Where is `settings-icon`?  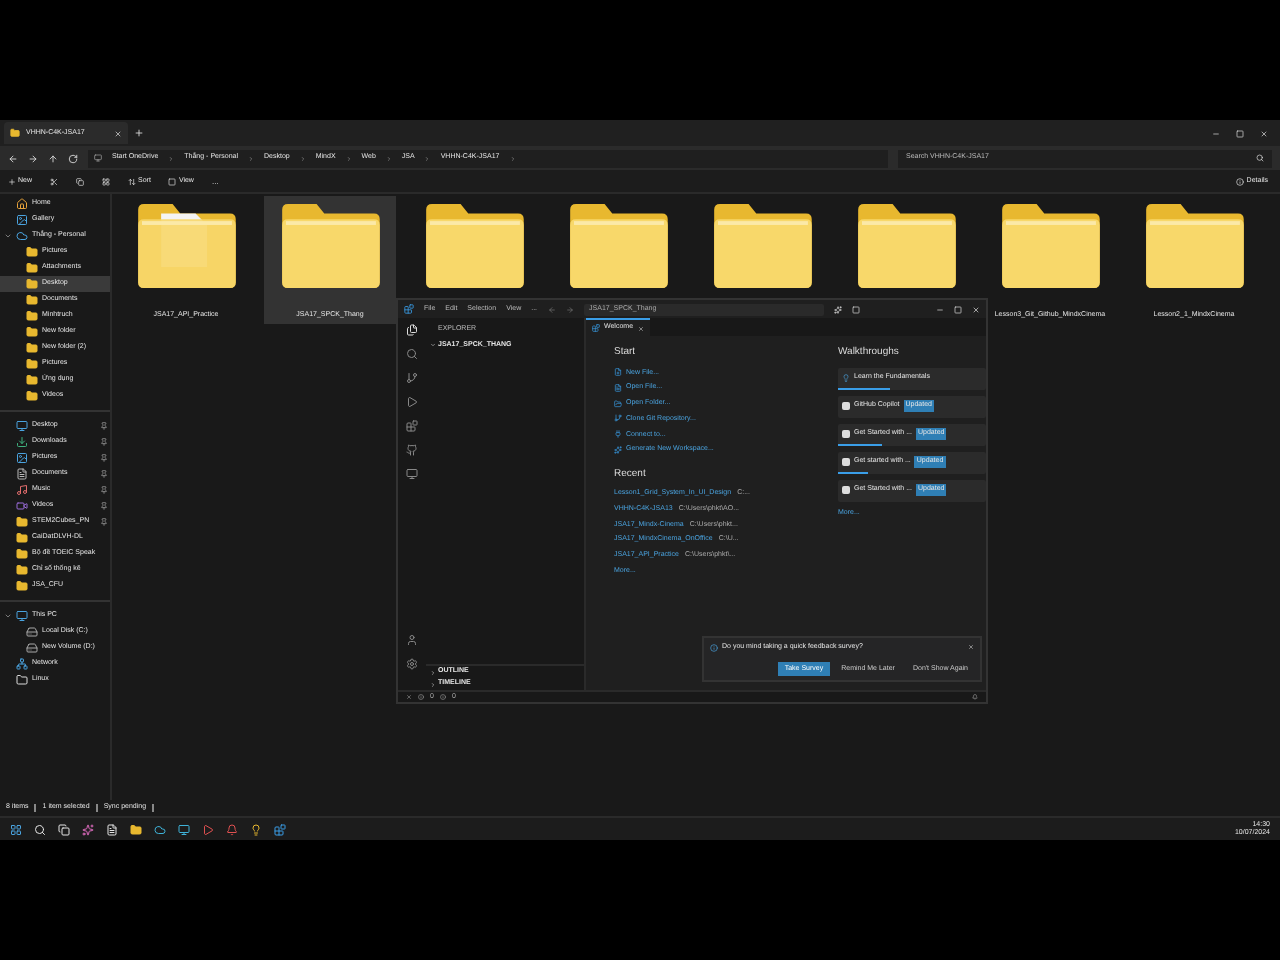 settings-icon is located at coordinates (412, 664).